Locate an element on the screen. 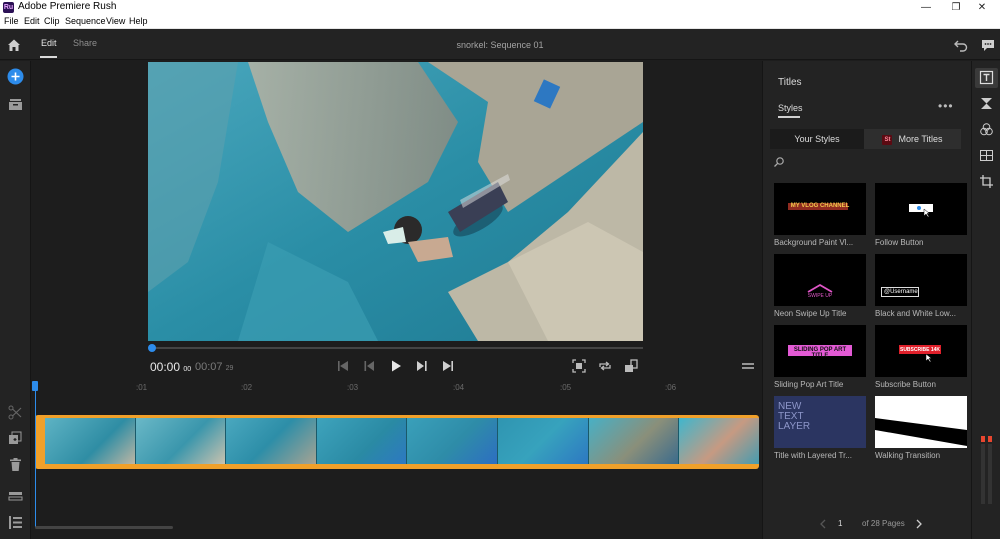  page-count: of 28 Pages is located at coordinates (883, 523).